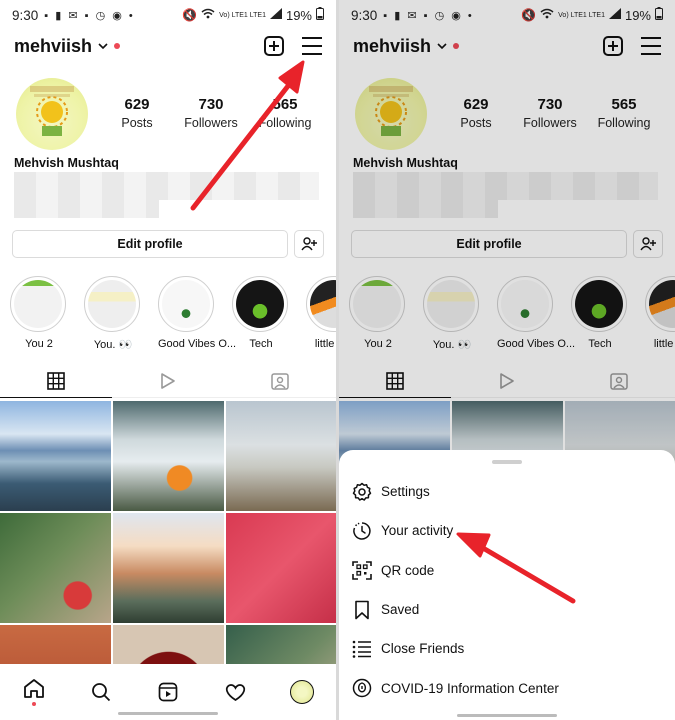 The width and height of the screenshot is (675, 720). I want to click on profile-tabs, so click(168, 381).